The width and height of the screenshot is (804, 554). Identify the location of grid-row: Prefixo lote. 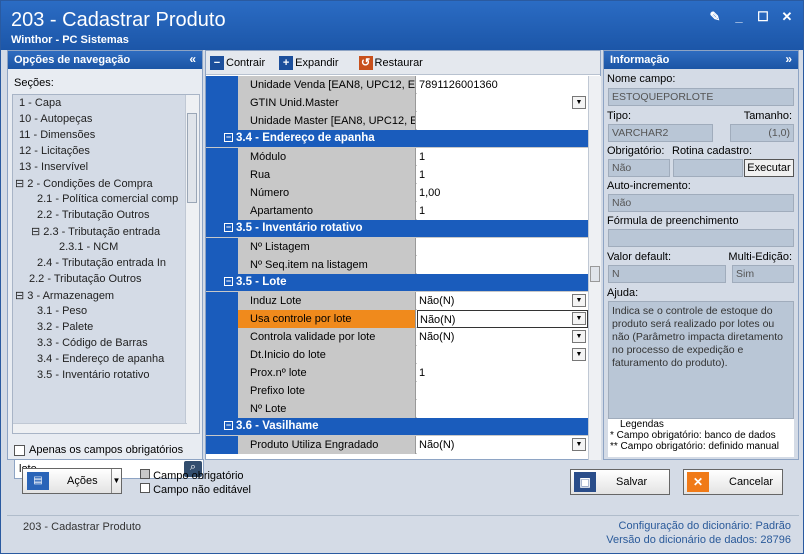
(397, 391).